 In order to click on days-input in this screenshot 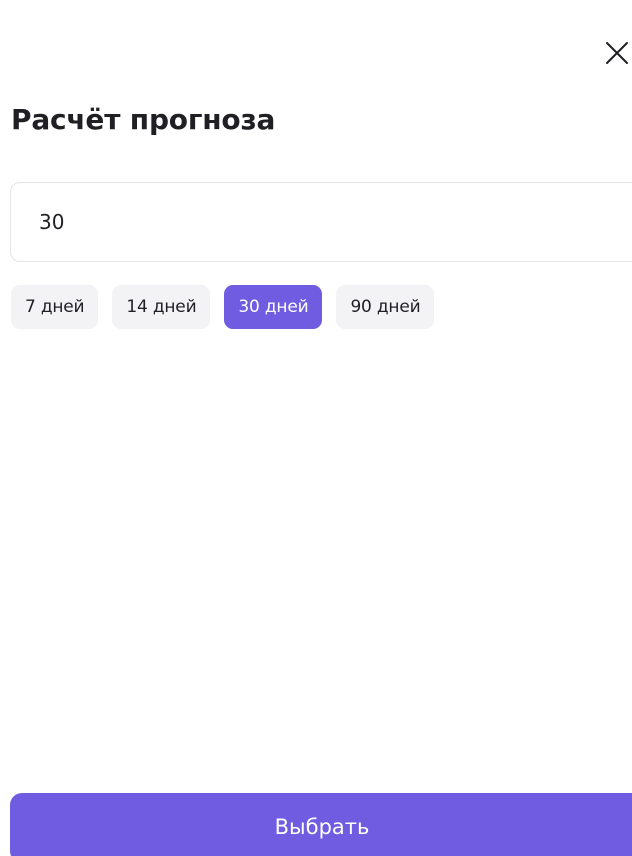, I will do `click(319, 222)`.